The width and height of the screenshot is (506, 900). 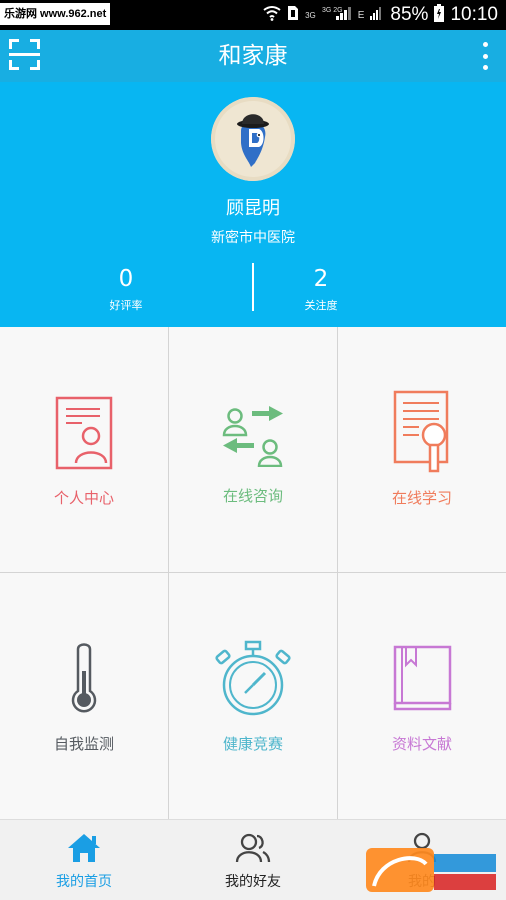 What do you see at coordinates (321, 305) in the screenshot?
I see `stat-label: 关注度` at bounding box center [321, 305].